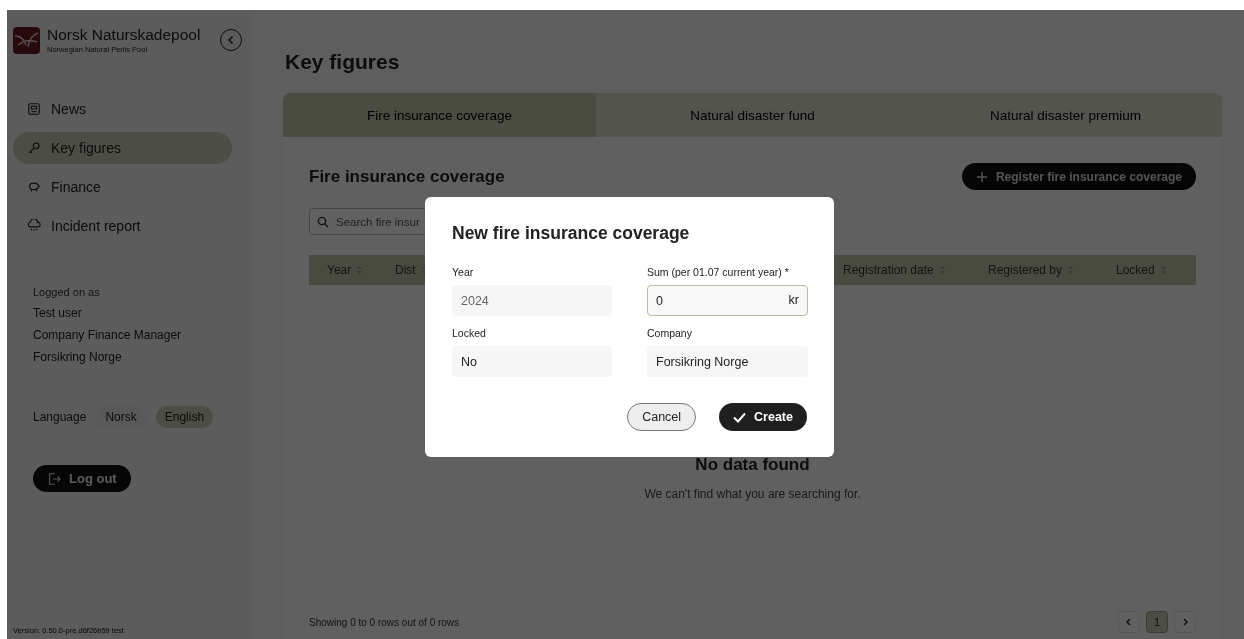 This screenshot has height=639, width=1244. I want to click on field-label: Company, so click(670, 333).